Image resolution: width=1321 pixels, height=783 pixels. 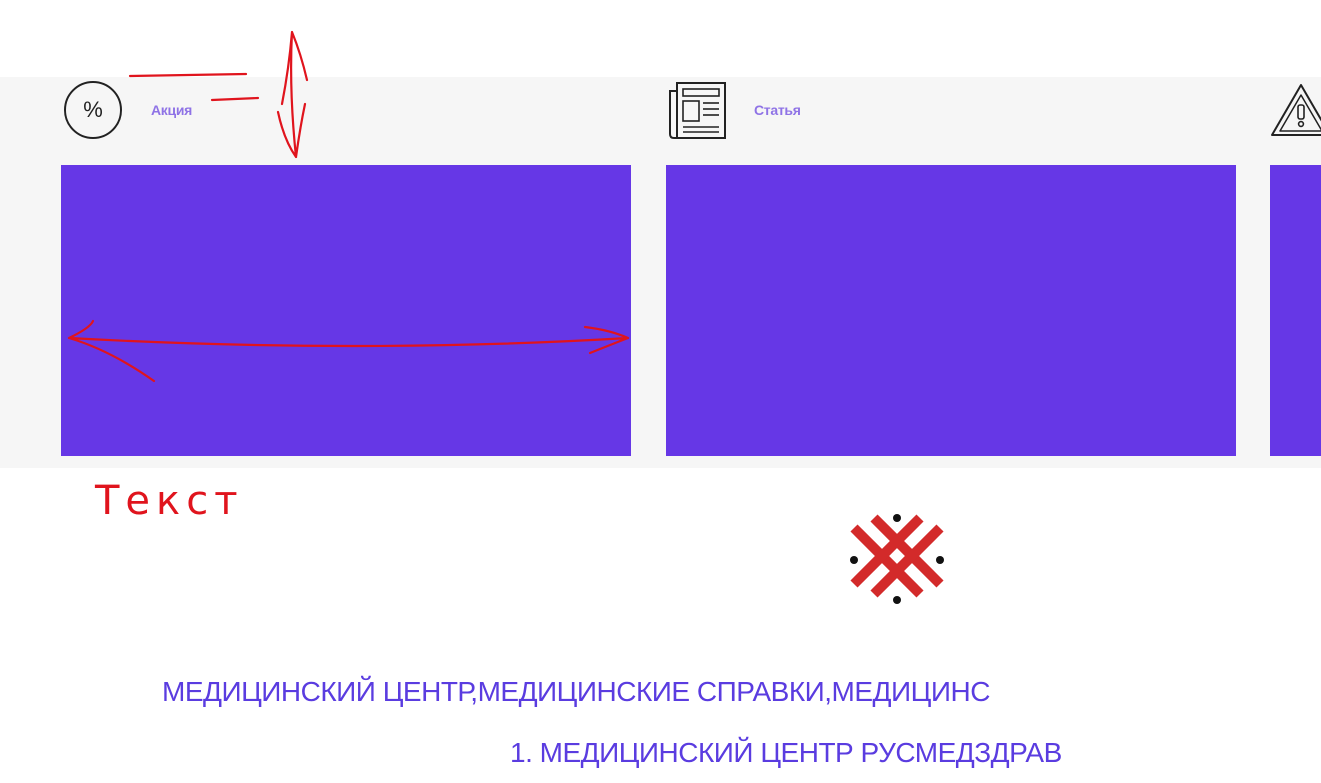 What do you see at coordinates (732, 110) in the screenshot?
I see `card-header-article: Статья` at bounding box center [732, 110].